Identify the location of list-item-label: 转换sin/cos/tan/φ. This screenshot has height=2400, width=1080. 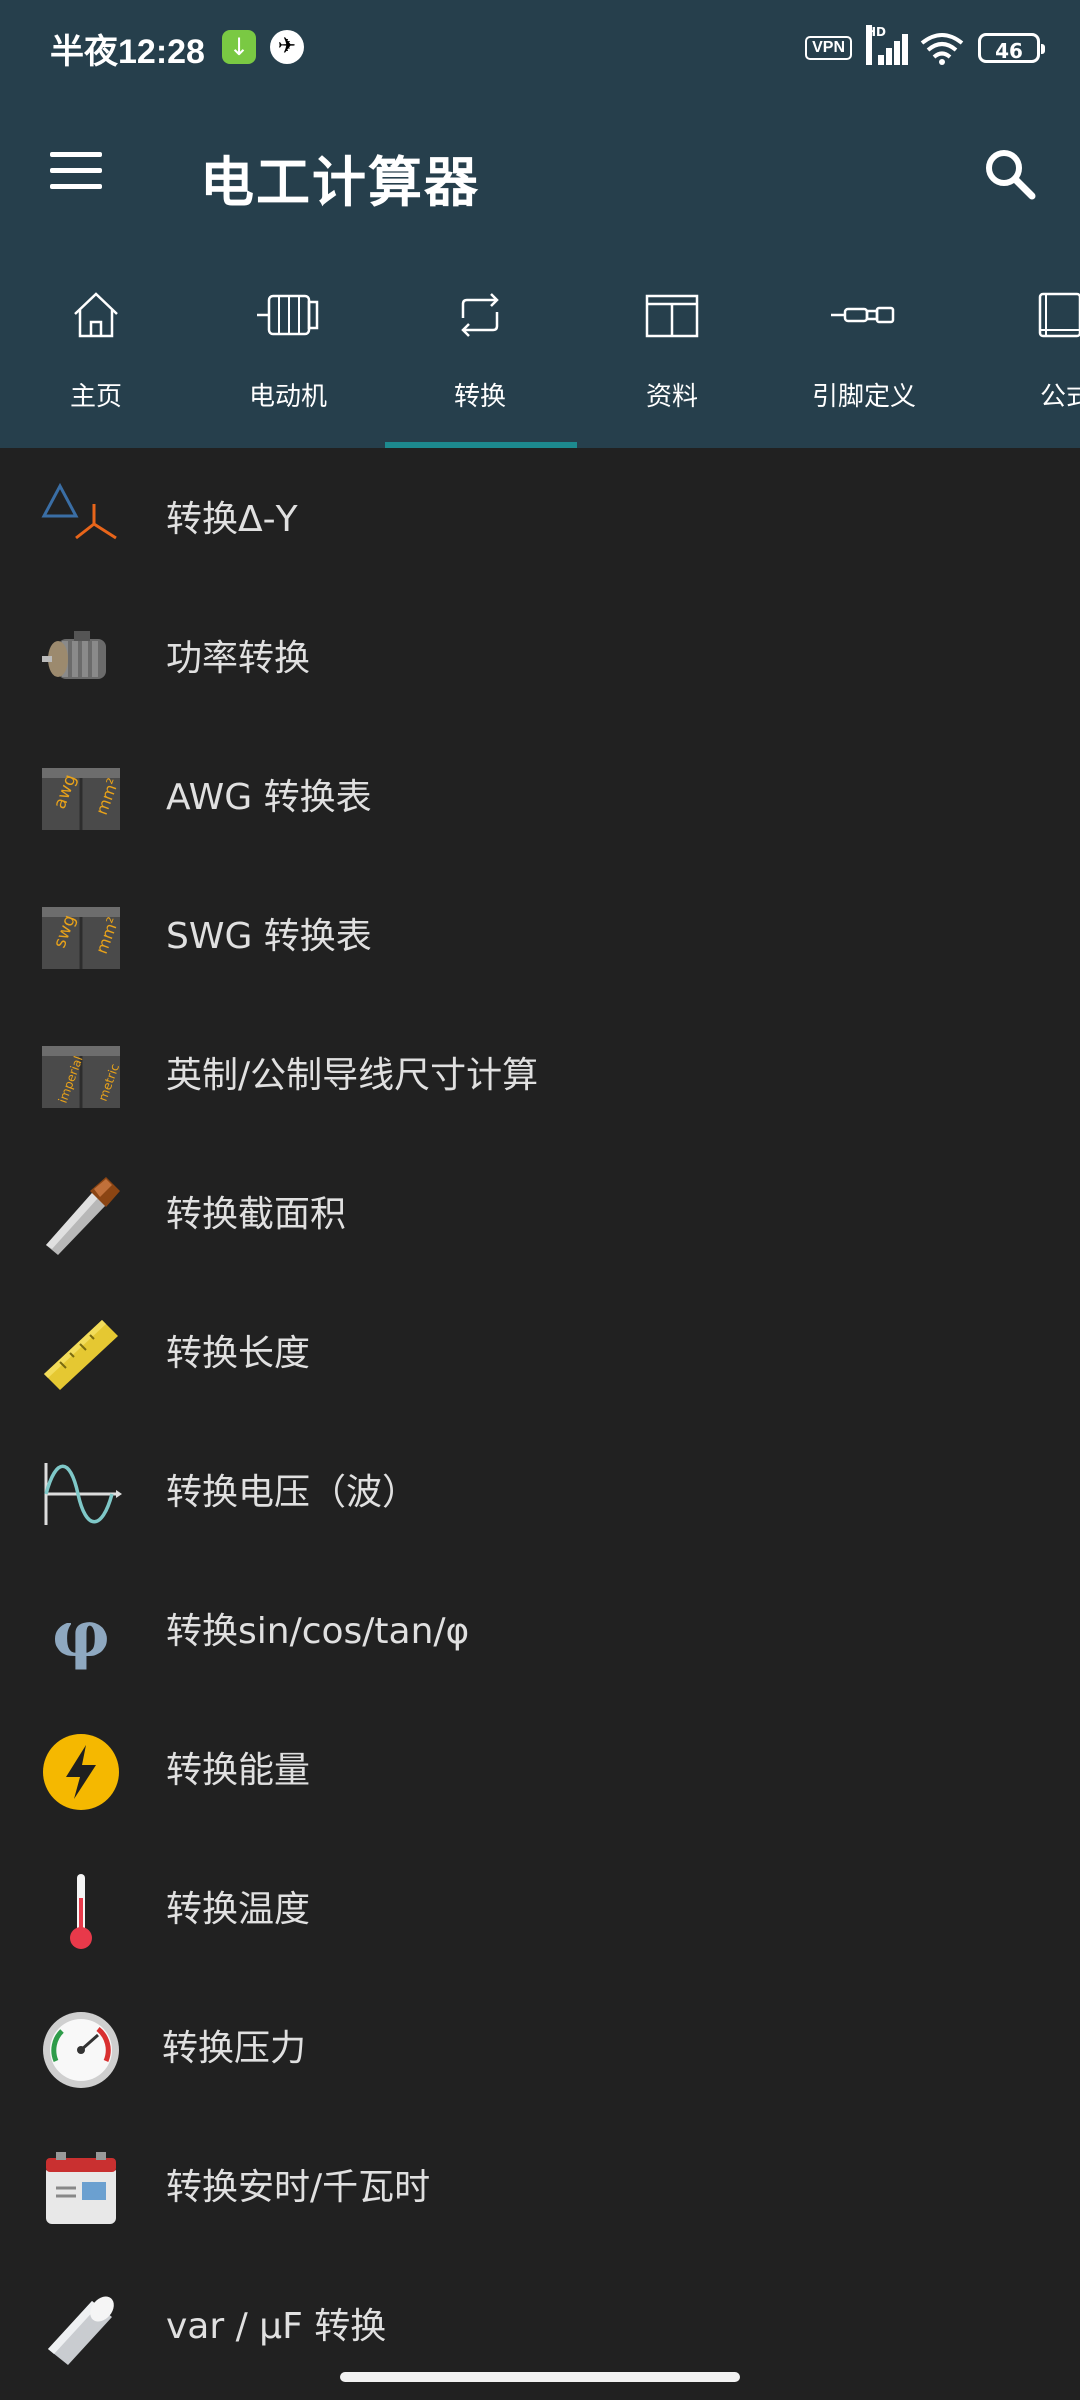
(318, 1631).